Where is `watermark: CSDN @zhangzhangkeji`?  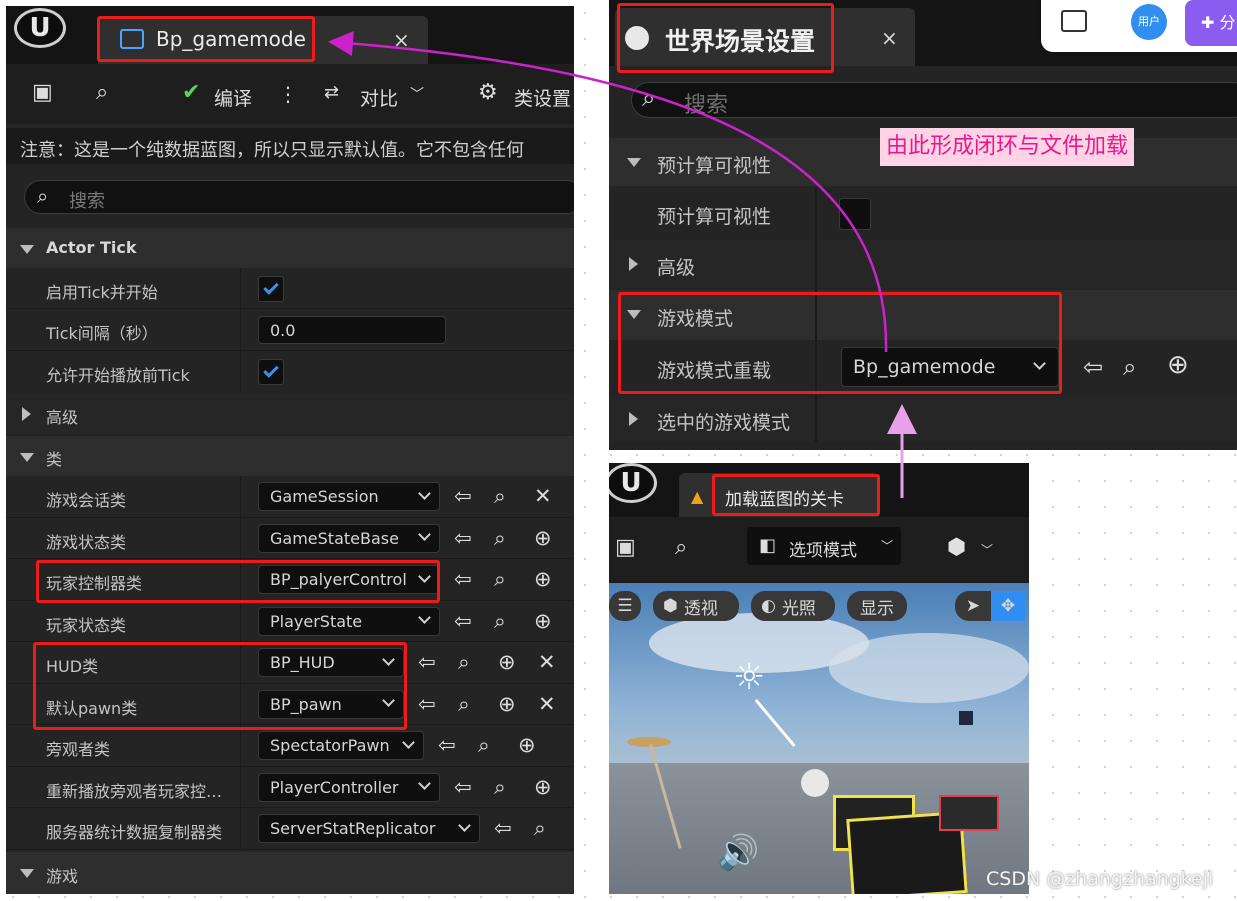
watermark: CSDN @zhangzhangkeji is located at coordinates (1099, 879).